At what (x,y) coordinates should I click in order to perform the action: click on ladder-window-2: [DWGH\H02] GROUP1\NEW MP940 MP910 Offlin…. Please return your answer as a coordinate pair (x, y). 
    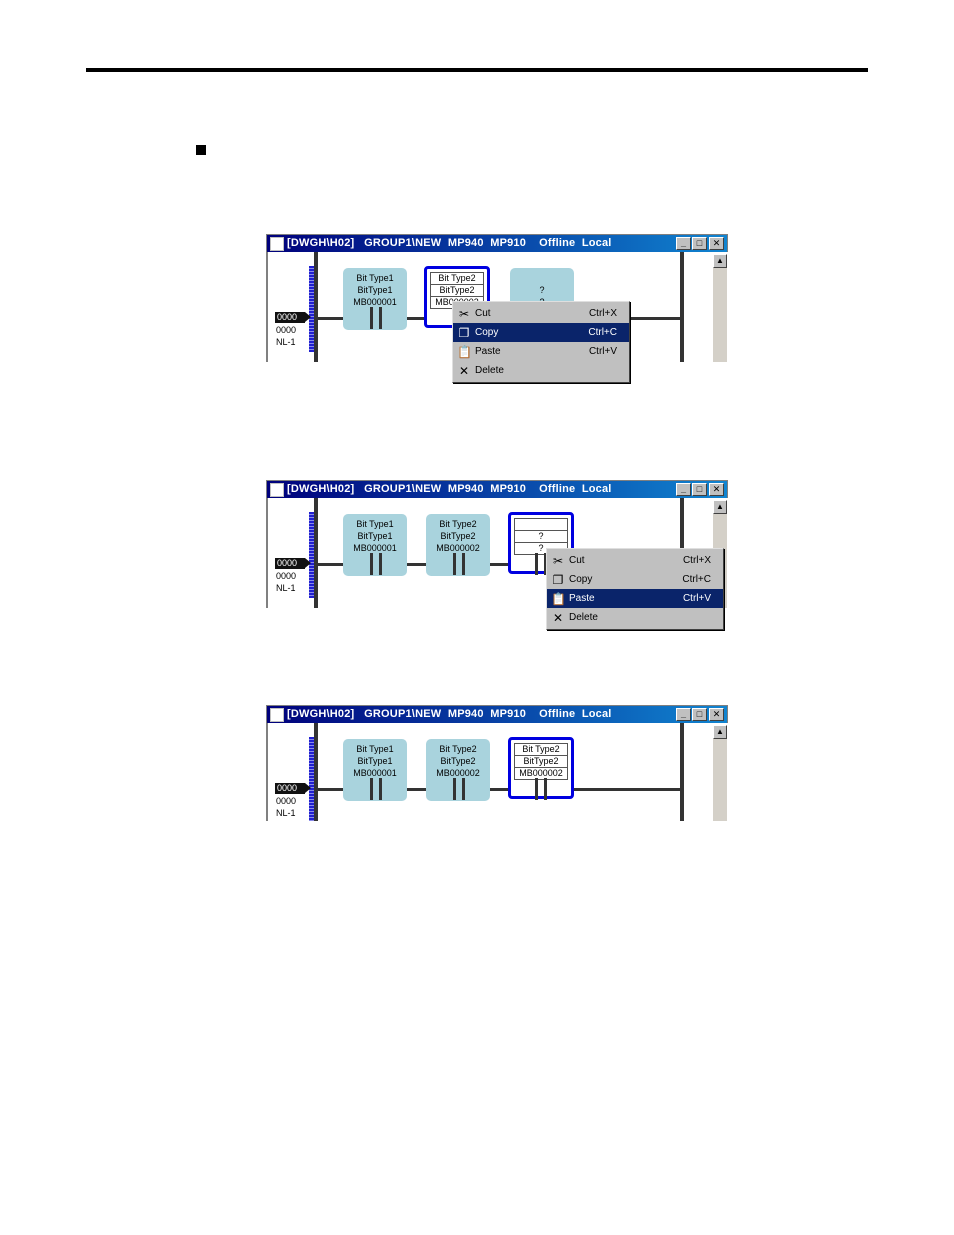
    Looking at the image, I should click on (498, 555).